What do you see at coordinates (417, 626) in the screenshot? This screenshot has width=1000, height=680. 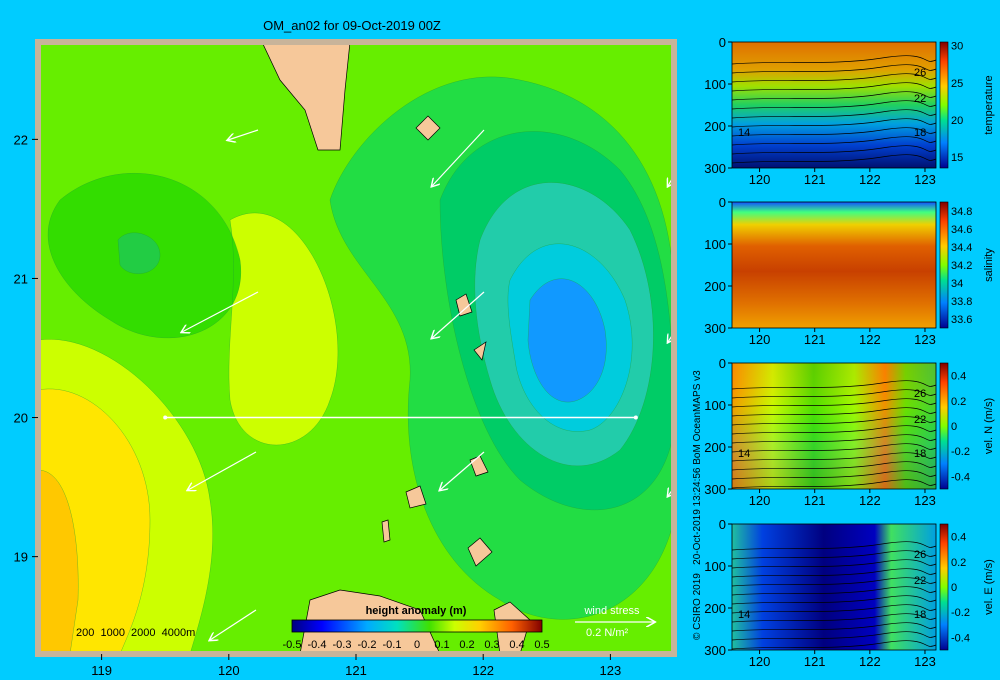 I see `height-anomaly-colorbar` at bounding box center [417, 626].